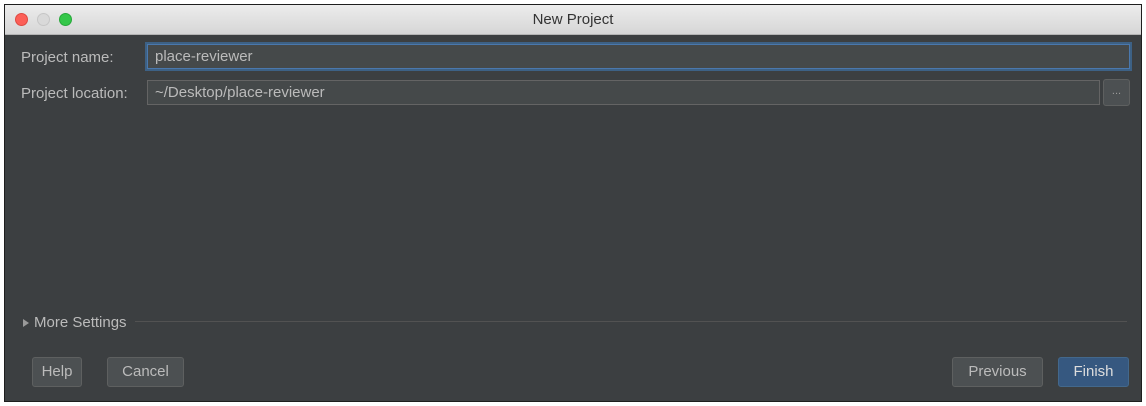 The height and width of the screenshot is (406, 1146). I want to click on previous-button: Previous, so click(997, 372).